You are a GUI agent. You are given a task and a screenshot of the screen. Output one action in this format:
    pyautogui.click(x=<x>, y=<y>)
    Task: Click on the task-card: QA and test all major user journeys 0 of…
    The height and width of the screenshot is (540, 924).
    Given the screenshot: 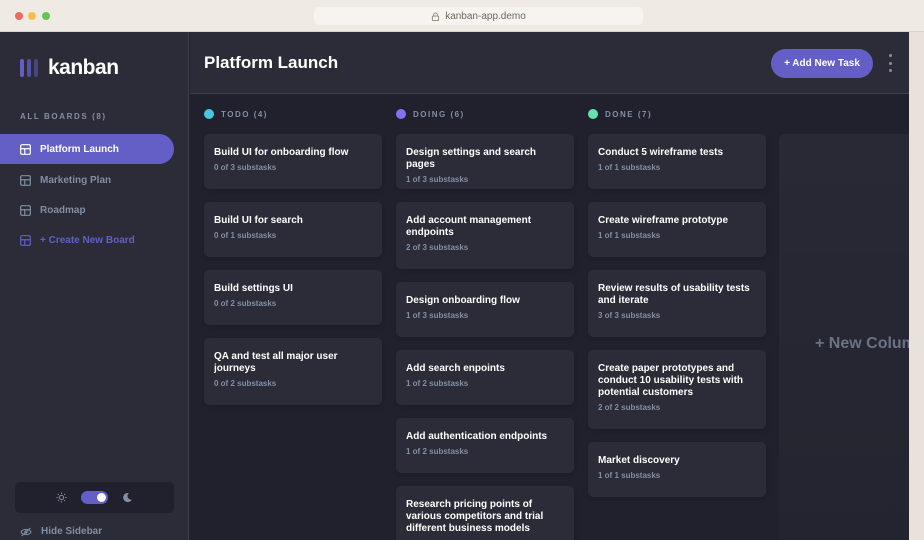 What is the action you would take?
    pyautogui.click(x=293, y=371)
    